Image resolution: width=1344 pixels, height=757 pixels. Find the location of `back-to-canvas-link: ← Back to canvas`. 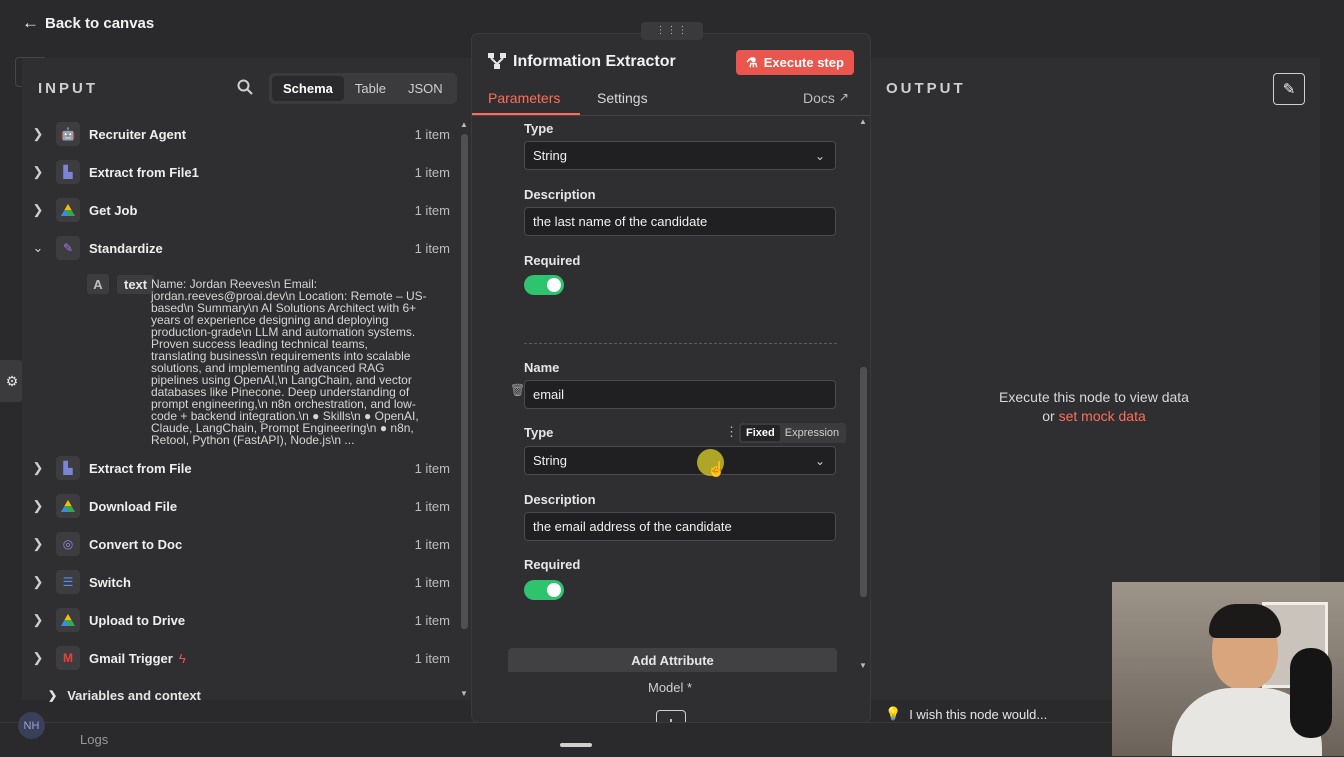

back-to-canvas-link: ← Back to canvas is located at coordinates (88, 23).